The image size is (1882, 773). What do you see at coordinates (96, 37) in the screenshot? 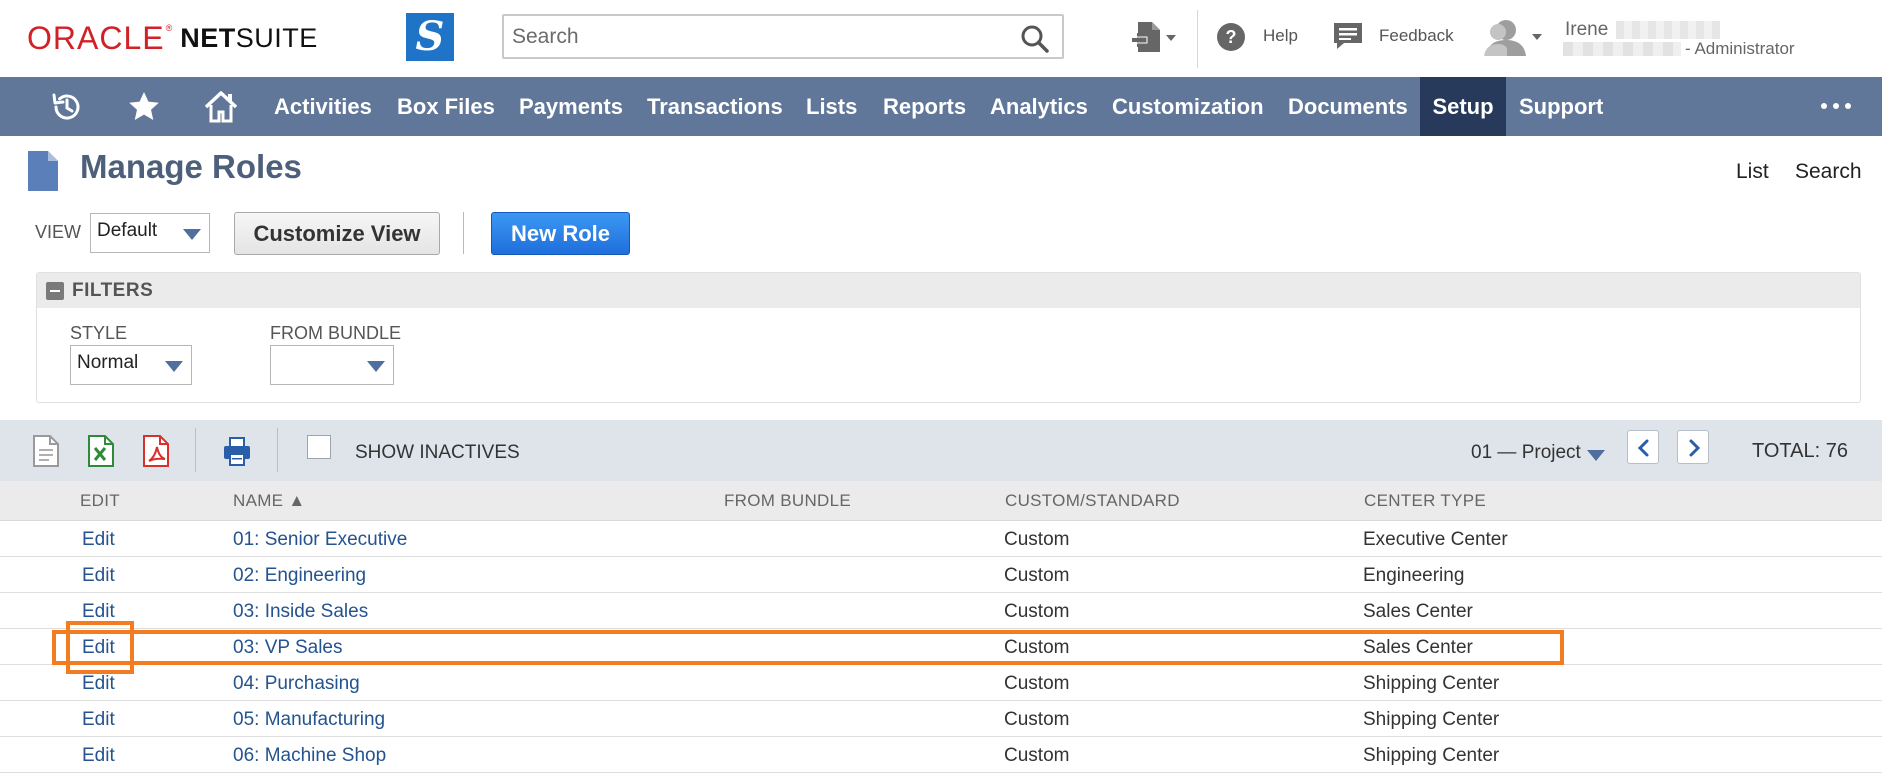
I see `logo-oracle-text: ORACLE` at bounding box center [96, 37].